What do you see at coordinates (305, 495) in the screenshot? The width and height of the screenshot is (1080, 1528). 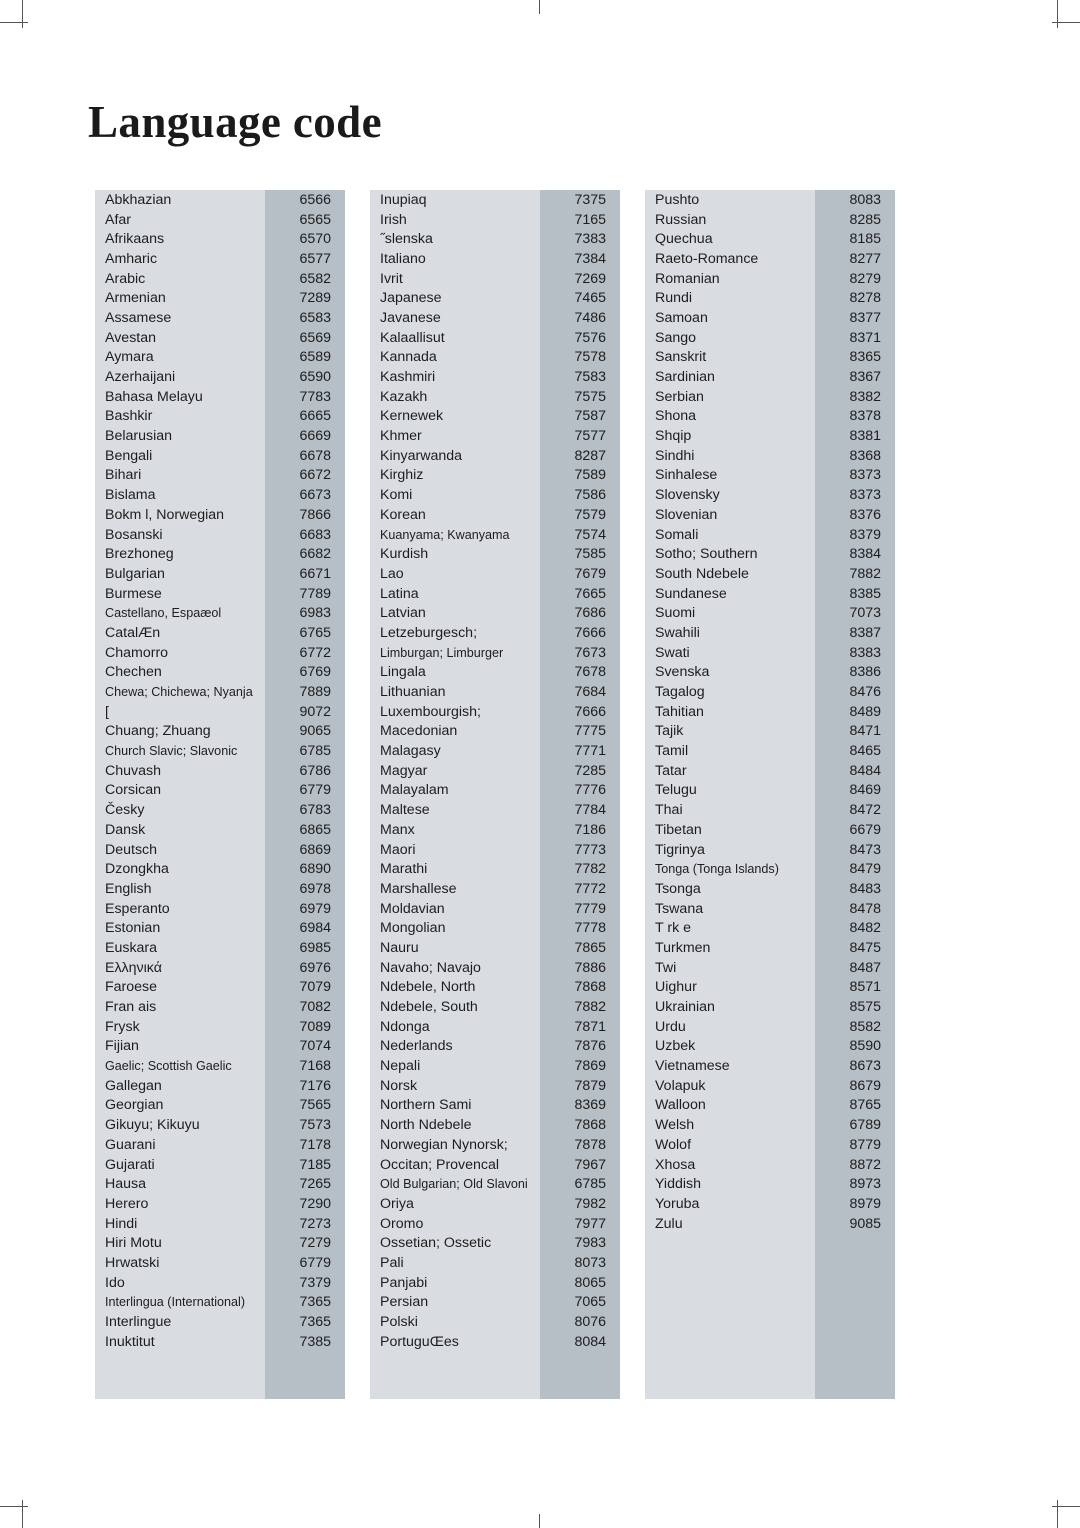 I see `language-code-cell: 6673` at bounding box center [305, 495].